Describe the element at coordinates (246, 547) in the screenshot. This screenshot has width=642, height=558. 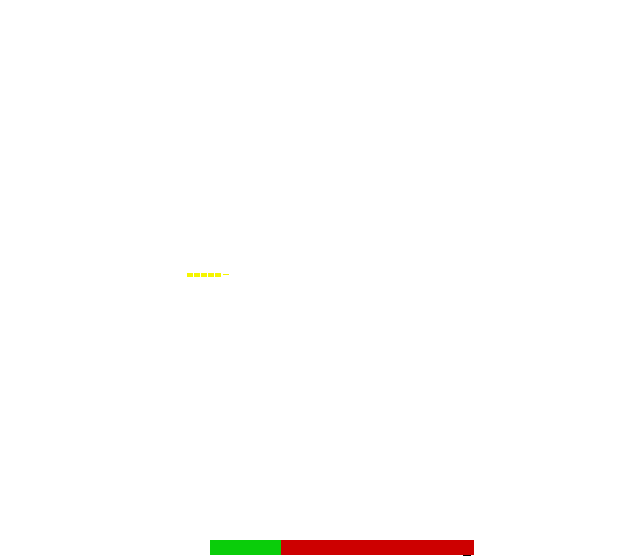
I see `progress-bar-fill` at that location.